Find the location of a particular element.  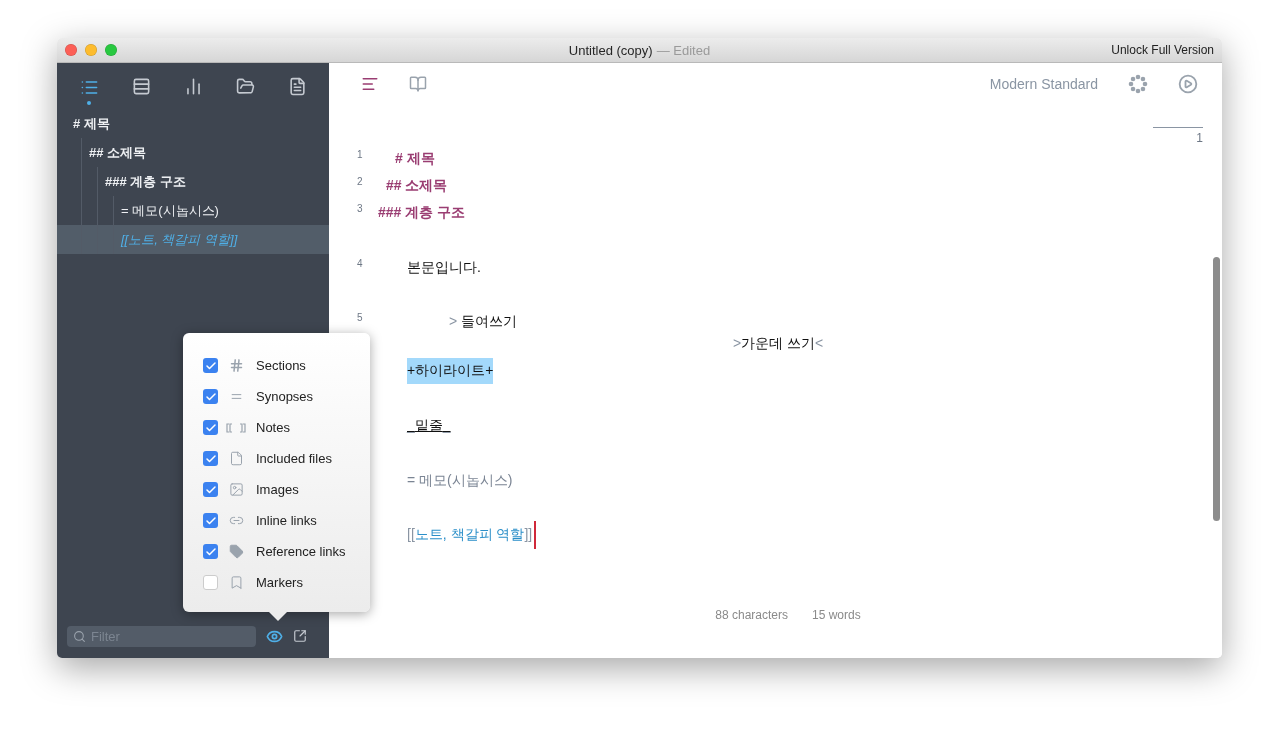

note-text: [[노트, 책갈피 역할]] is located at coordinates (470, 534).